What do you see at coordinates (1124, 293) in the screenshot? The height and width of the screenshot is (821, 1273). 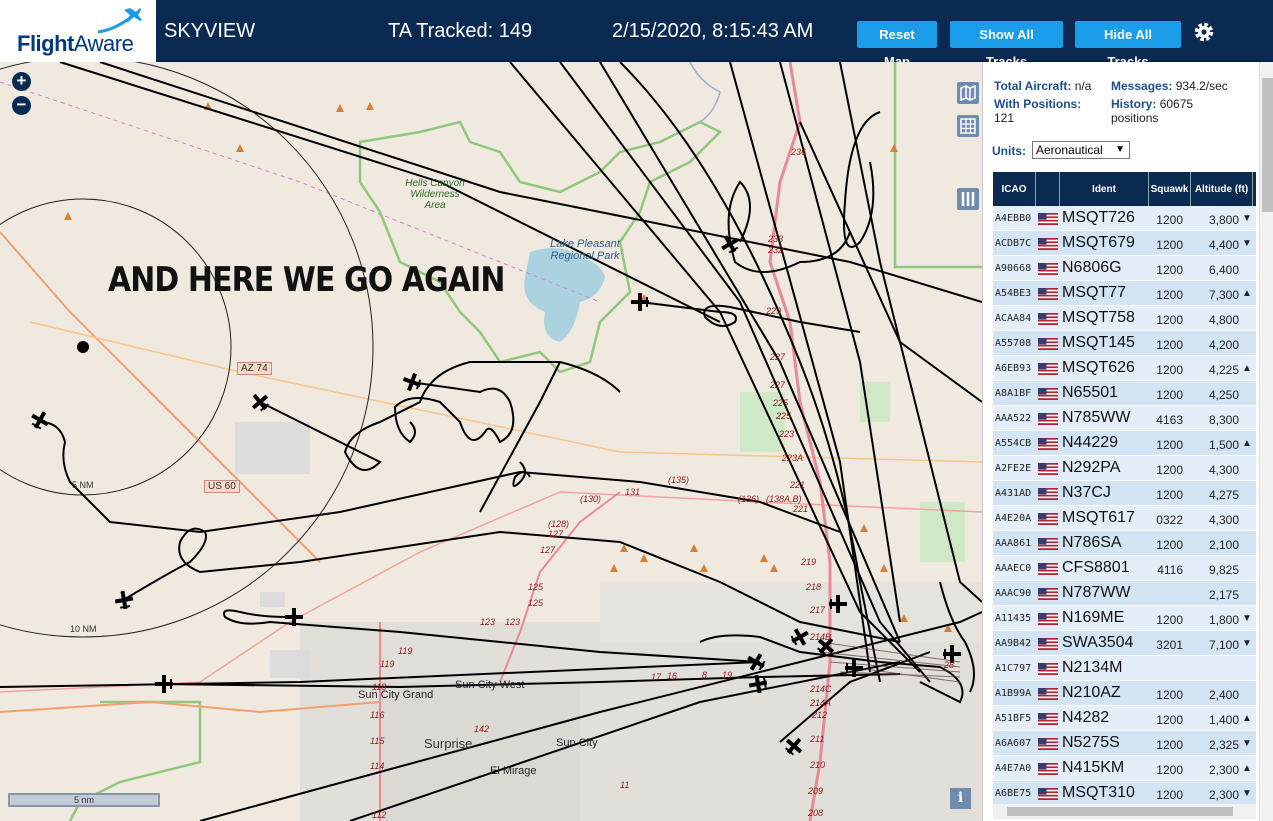 I see `table-row: A54BE3 MSQT77 1200 7,300 ▲` at bounding box center [1124, 293].